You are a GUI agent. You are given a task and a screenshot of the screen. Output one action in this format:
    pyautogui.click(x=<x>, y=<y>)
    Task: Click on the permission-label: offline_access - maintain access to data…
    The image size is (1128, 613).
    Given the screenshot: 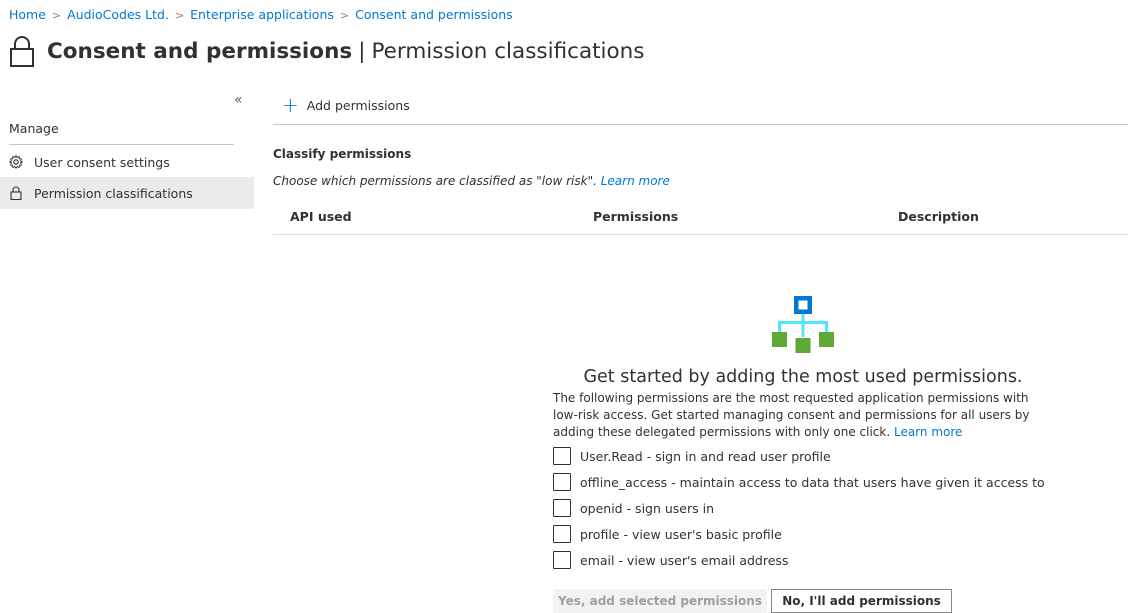 What is the action you would take?
    pyautogui.click(x=812, y=482)
    